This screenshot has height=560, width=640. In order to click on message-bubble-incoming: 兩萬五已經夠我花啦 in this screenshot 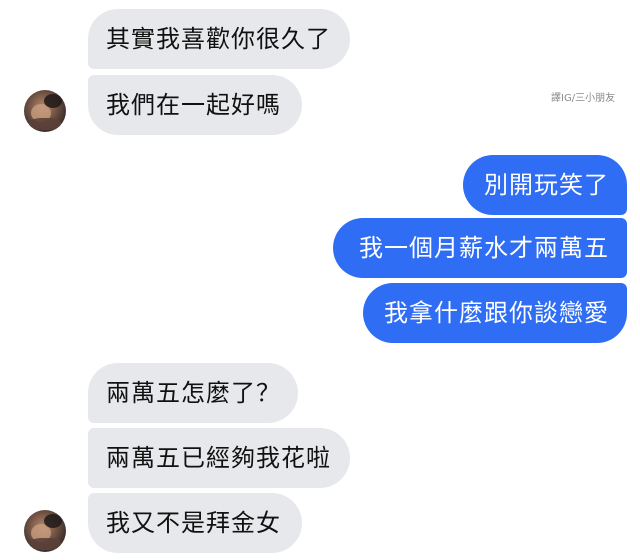, I will do `click(219, 458)`.